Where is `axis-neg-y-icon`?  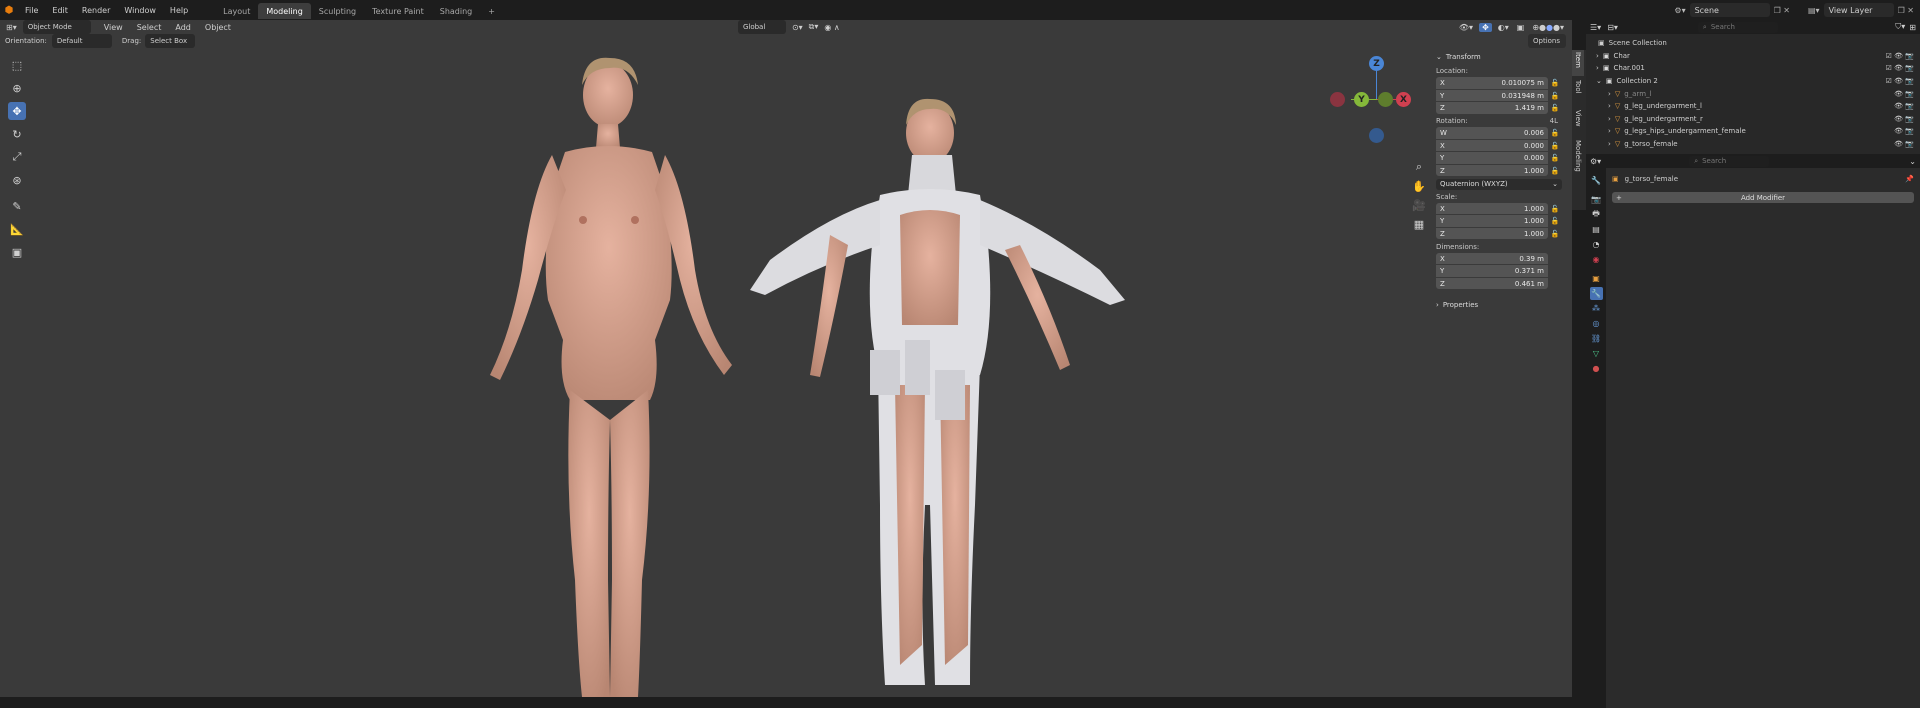 axis-neg-y-icon is located at coordinates (1385, 99).